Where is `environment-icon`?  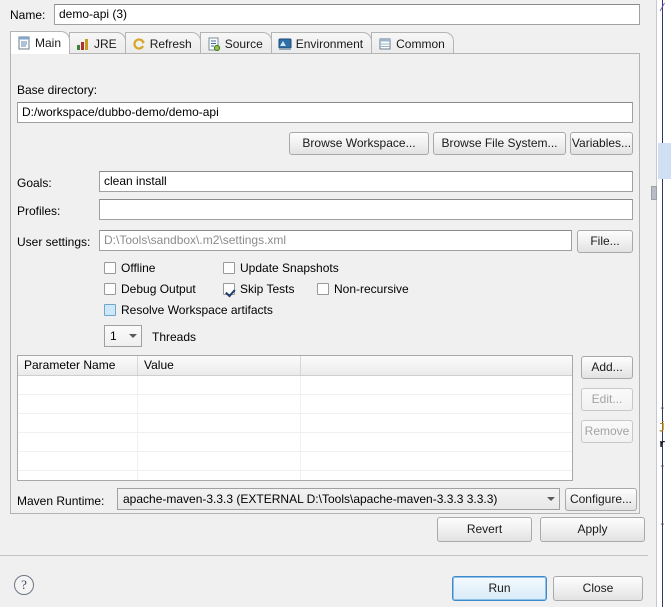
environment-icon is located at coordinates (285, 44).